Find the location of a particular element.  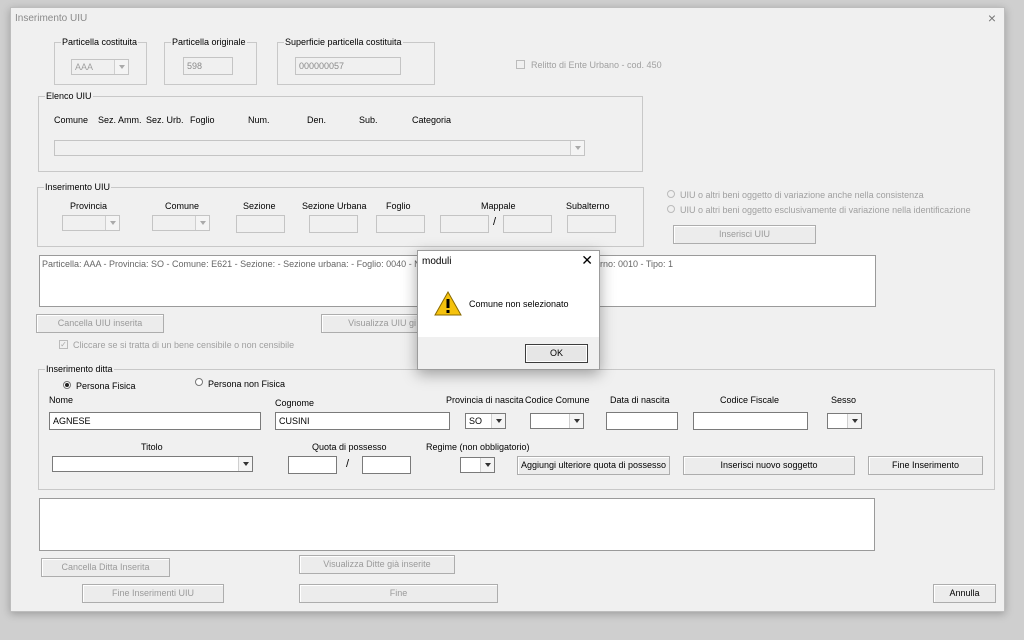

provincia-select is located at coordinates (91, 223).